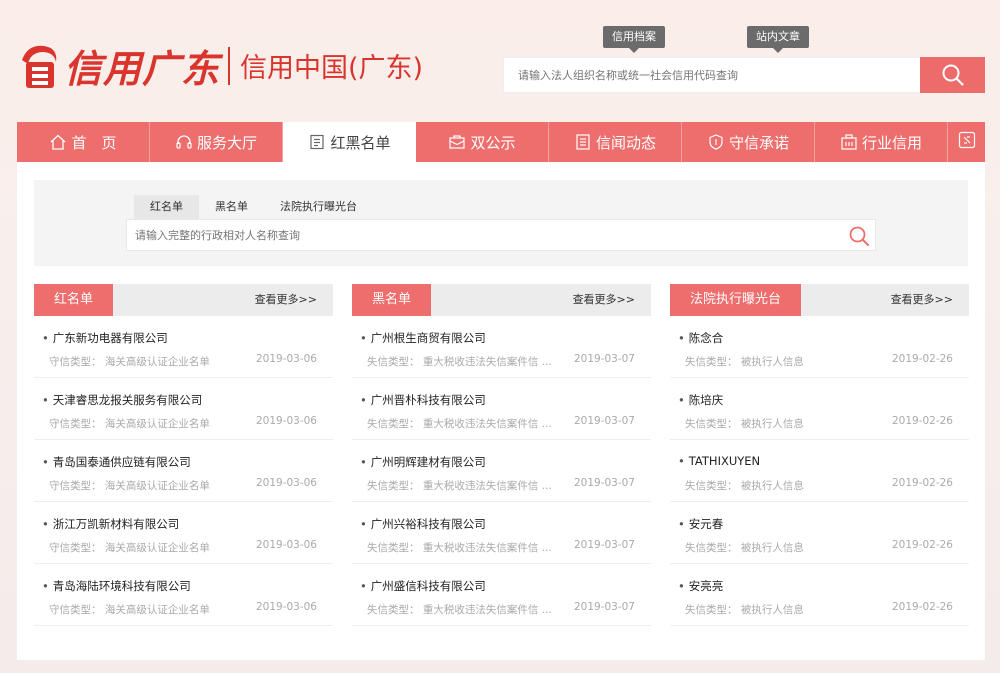 This screenshot has width=1000, height=673. I want to click on nav-item-label: 首 页, so click(94, 142).